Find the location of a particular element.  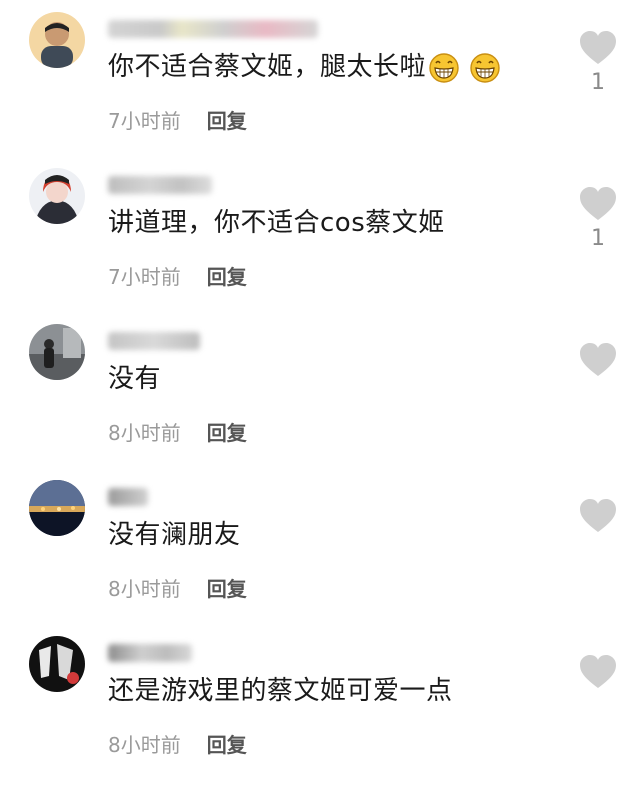

comment-text: 讲道理，你不适合cos蔡文姬 is located at coordinates (276, 223).